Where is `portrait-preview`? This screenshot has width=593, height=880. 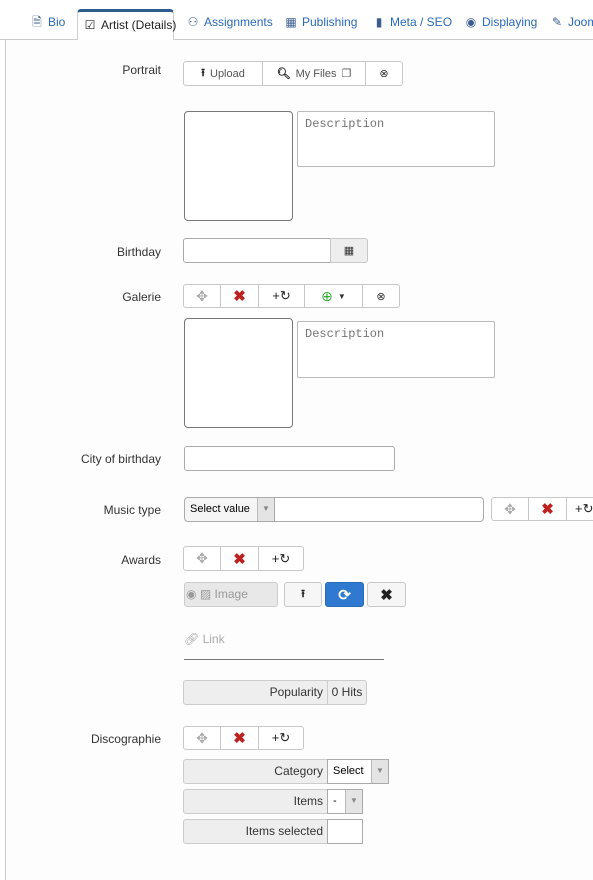 portrait-preview is located at coordinates (238, 166).